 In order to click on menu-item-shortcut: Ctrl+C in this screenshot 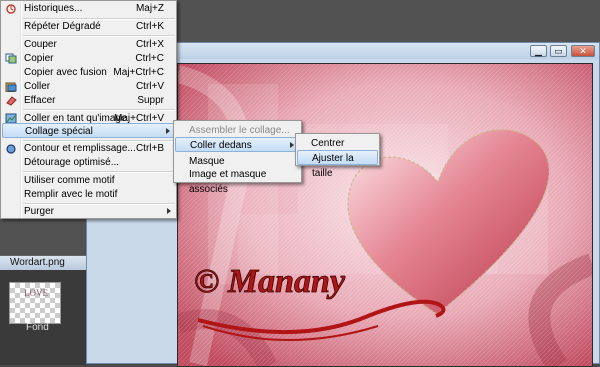, I will do `click(149, 58)`.